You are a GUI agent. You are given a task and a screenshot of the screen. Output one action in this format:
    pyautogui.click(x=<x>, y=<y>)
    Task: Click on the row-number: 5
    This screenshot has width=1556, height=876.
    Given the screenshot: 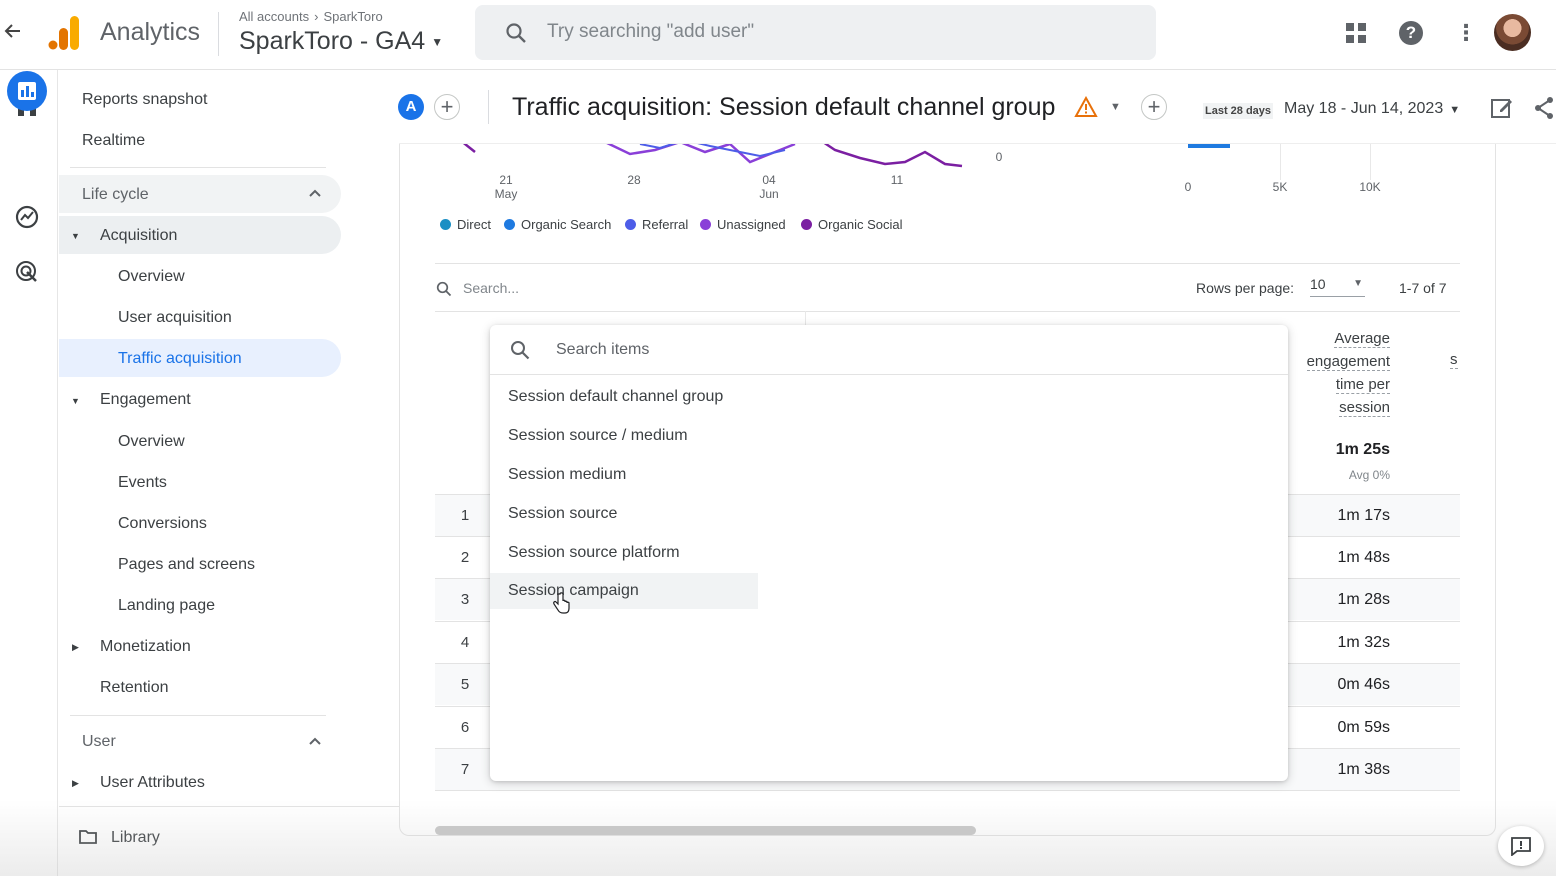 What is the action you would take?
    pyautogui.click(x=465, y=684)
    